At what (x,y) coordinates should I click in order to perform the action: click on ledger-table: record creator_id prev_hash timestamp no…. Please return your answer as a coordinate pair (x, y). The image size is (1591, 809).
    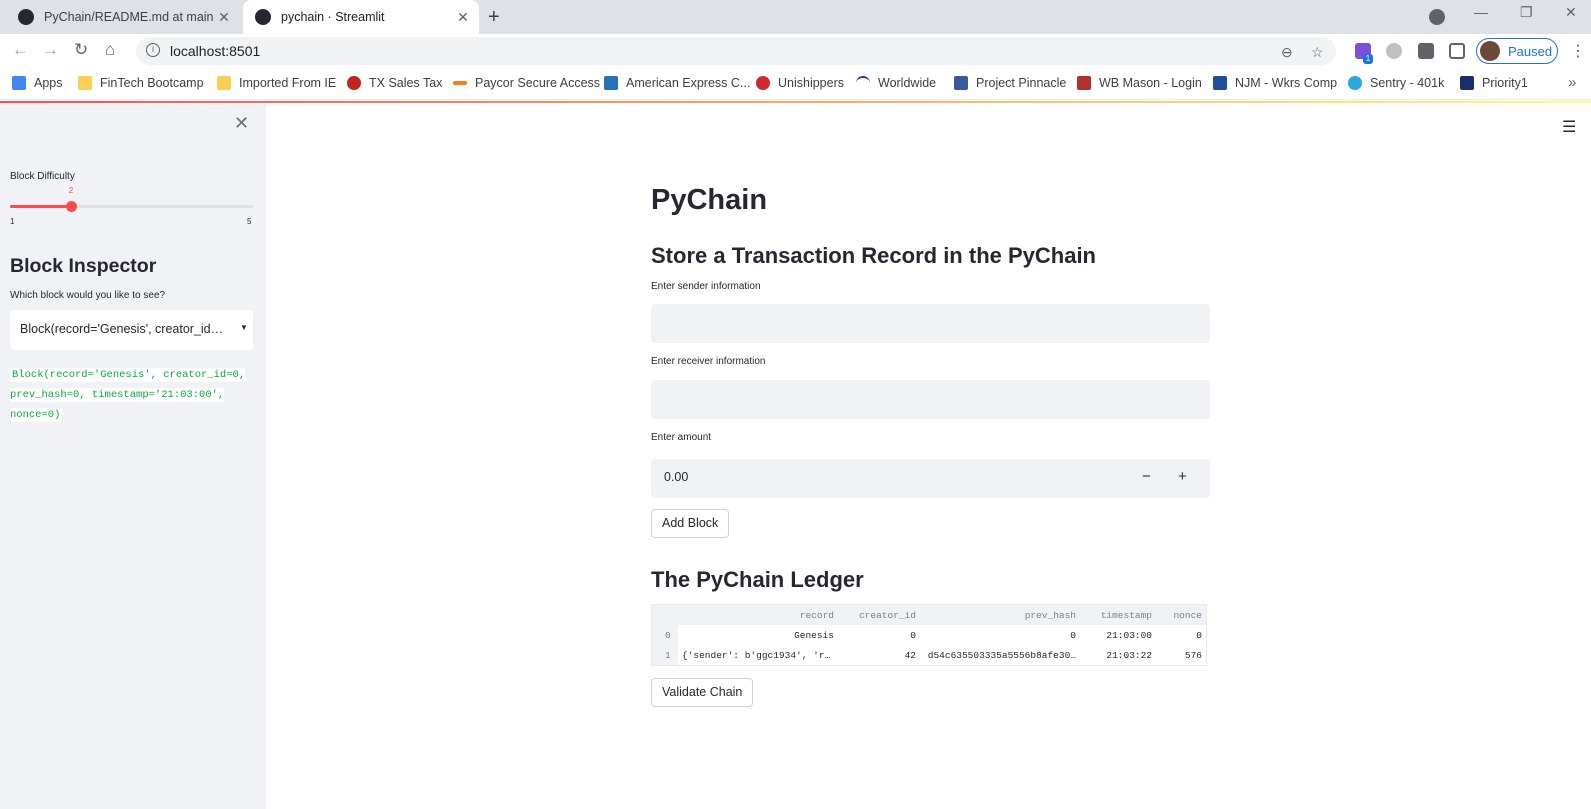
    Looking at the image, I should click on (929, 635).